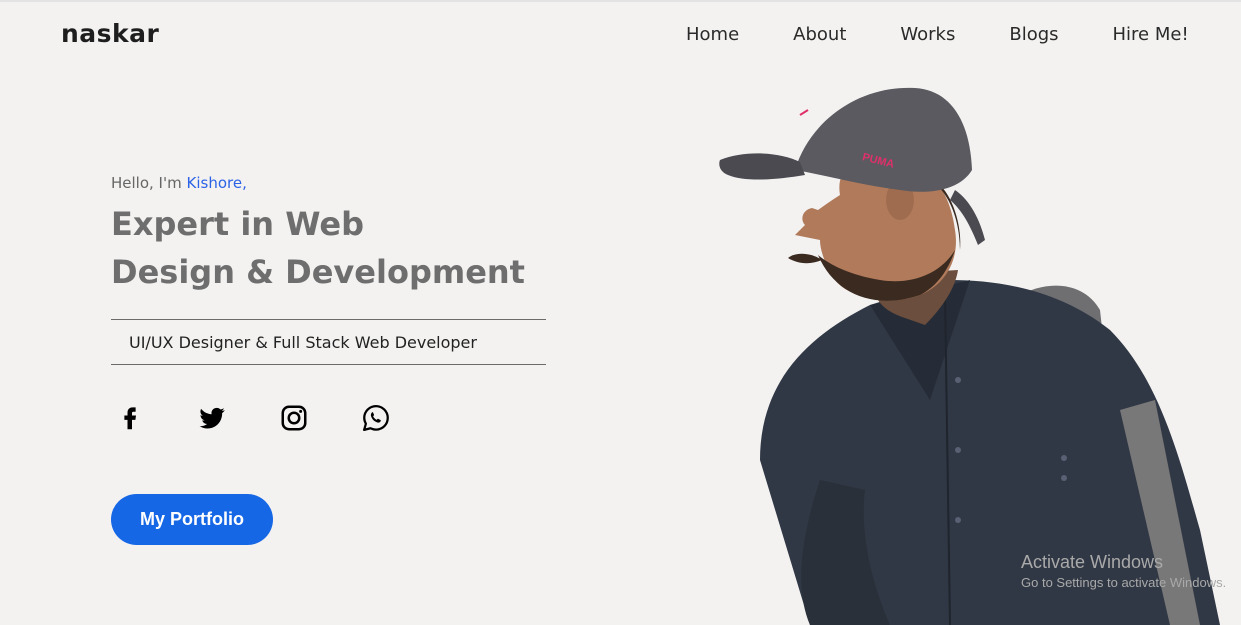 This screenshot has width=1241, height=625. I want to click on facebook-link, so click(130, 418).